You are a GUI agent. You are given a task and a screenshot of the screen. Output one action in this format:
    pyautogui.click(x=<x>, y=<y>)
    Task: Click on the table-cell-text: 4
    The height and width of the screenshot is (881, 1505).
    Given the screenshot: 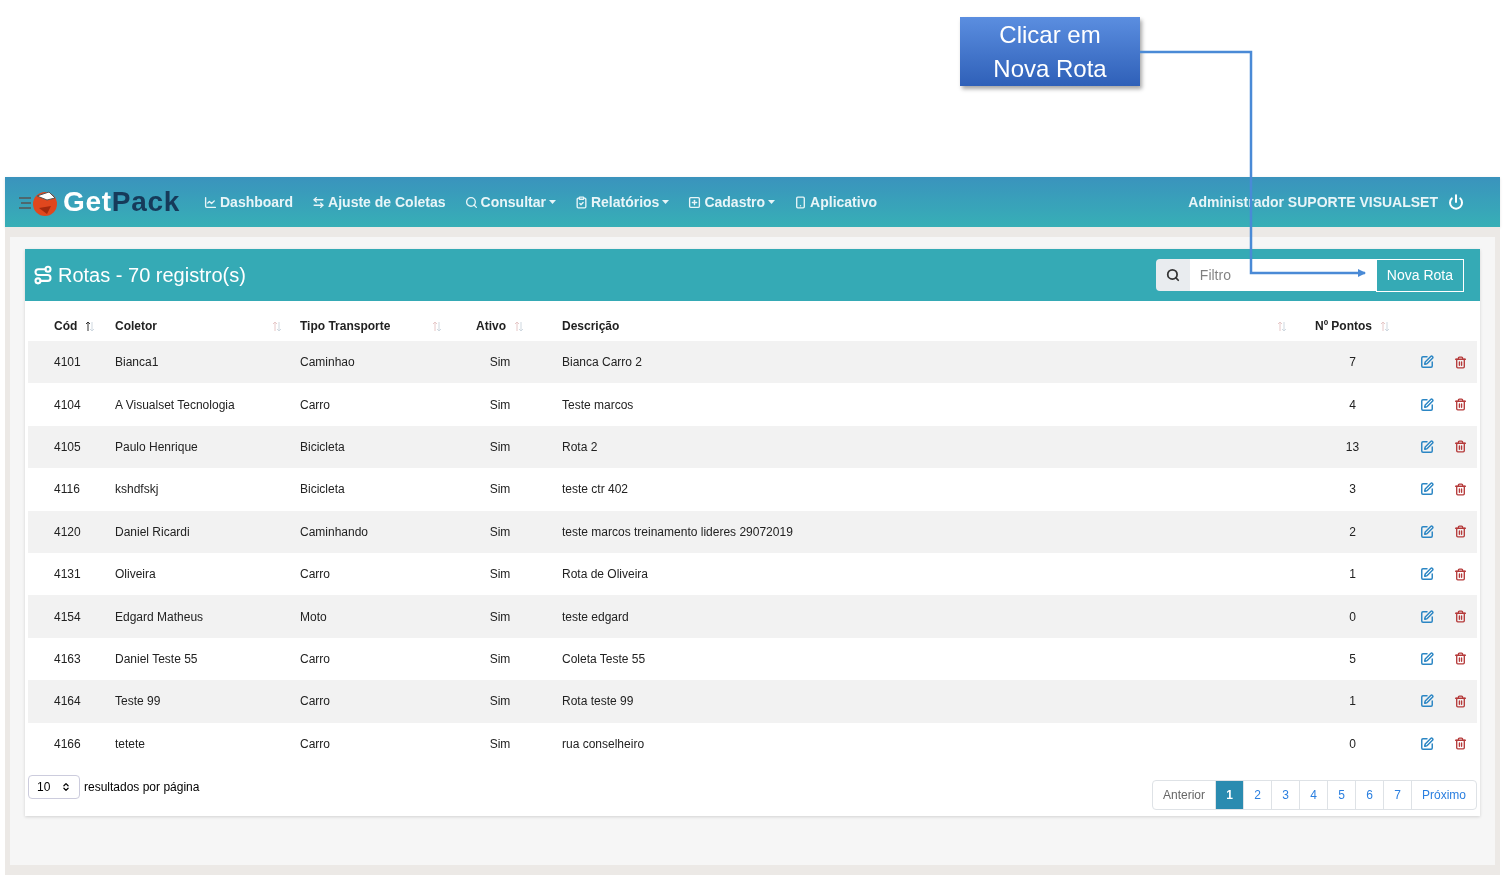 What is the action you would take?
    pyautogui.click(x=1352, y=405)
    